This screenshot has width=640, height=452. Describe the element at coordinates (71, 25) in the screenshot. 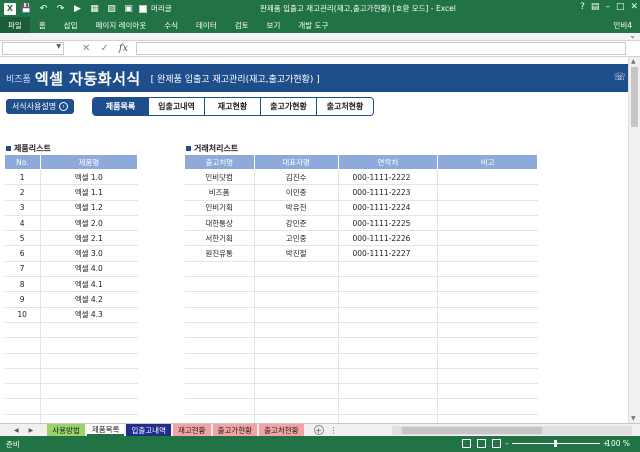

I see `tab-insert: 삽입` at that location.